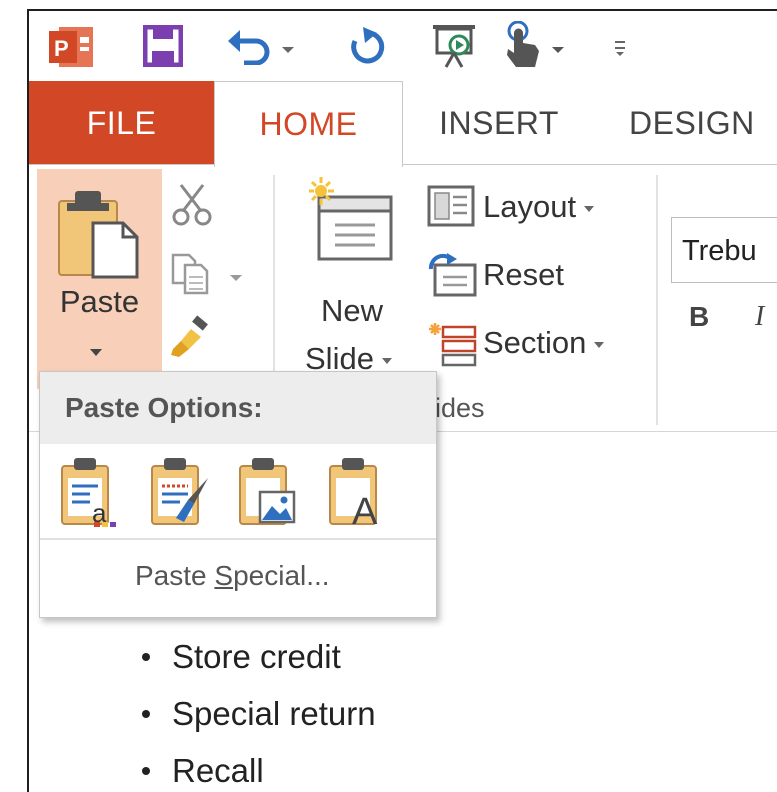  Describe the element at coordinates (354, 223) in the screenshot. I see `new-slide-icon` at that location.